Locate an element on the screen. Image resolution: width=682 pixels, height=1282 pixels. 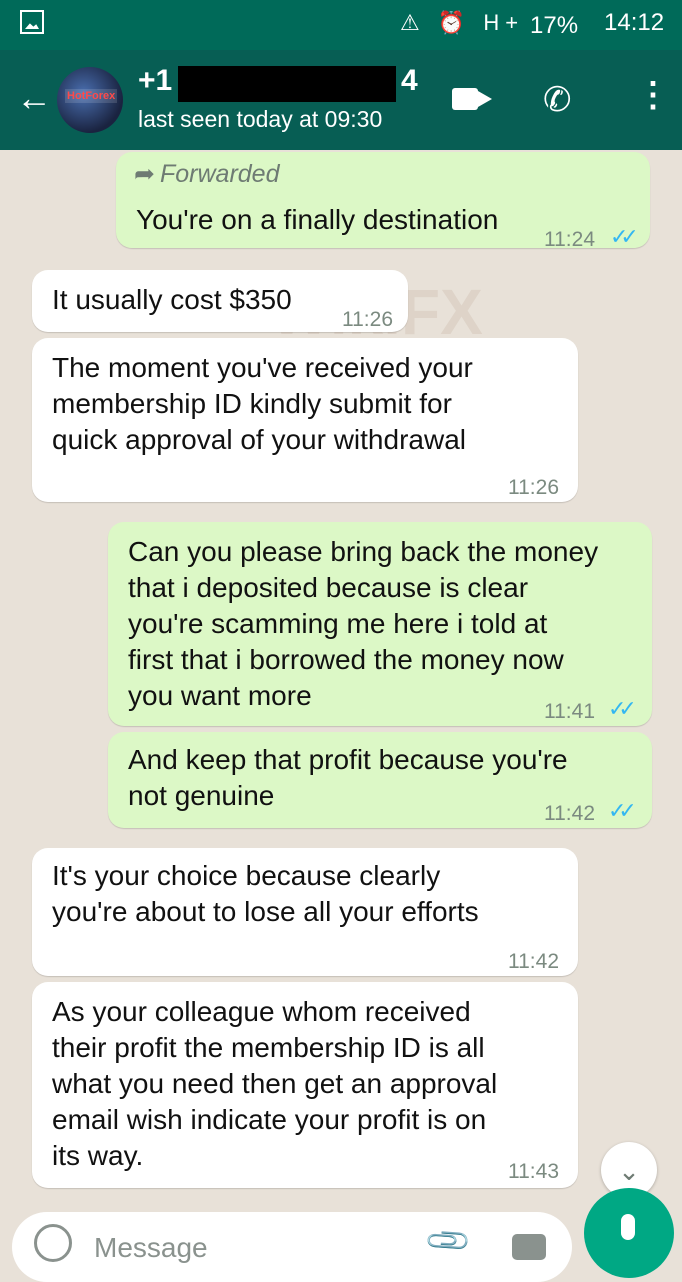
message-time: 11:41 is located at coordinates (569, 711).